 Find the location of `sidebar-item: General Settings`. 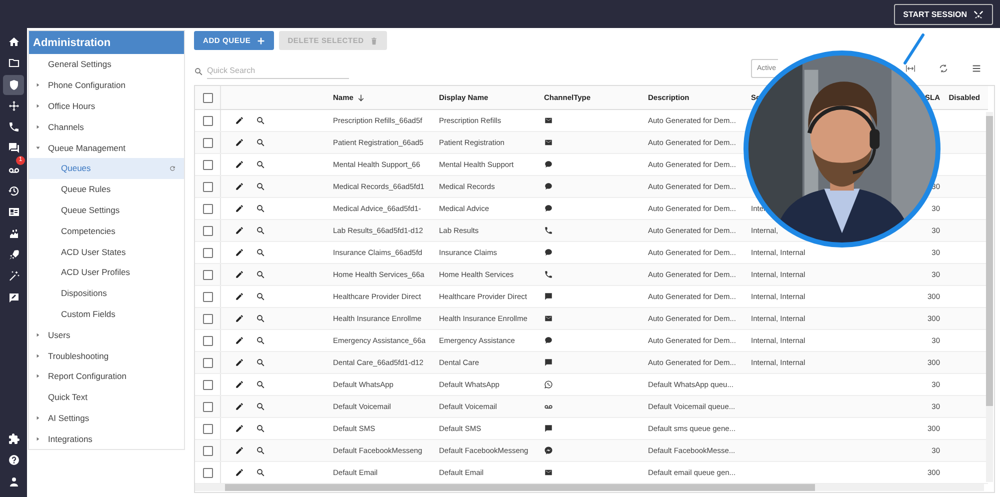

sidebar-item: General Settings is located at coordinates (106, 64).